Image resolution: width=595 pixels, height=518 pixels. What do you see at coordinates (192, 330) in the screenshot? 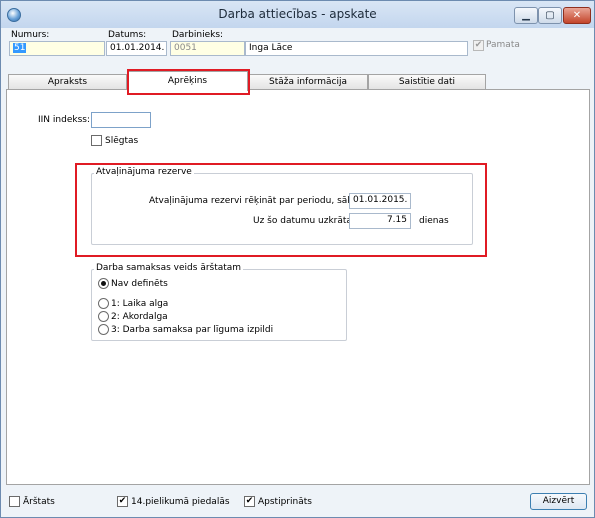
I see `wage-option-liguma-izpilde-label: 3: Darba samaksa par līguma izpildi` at bounding box center [192, 330].